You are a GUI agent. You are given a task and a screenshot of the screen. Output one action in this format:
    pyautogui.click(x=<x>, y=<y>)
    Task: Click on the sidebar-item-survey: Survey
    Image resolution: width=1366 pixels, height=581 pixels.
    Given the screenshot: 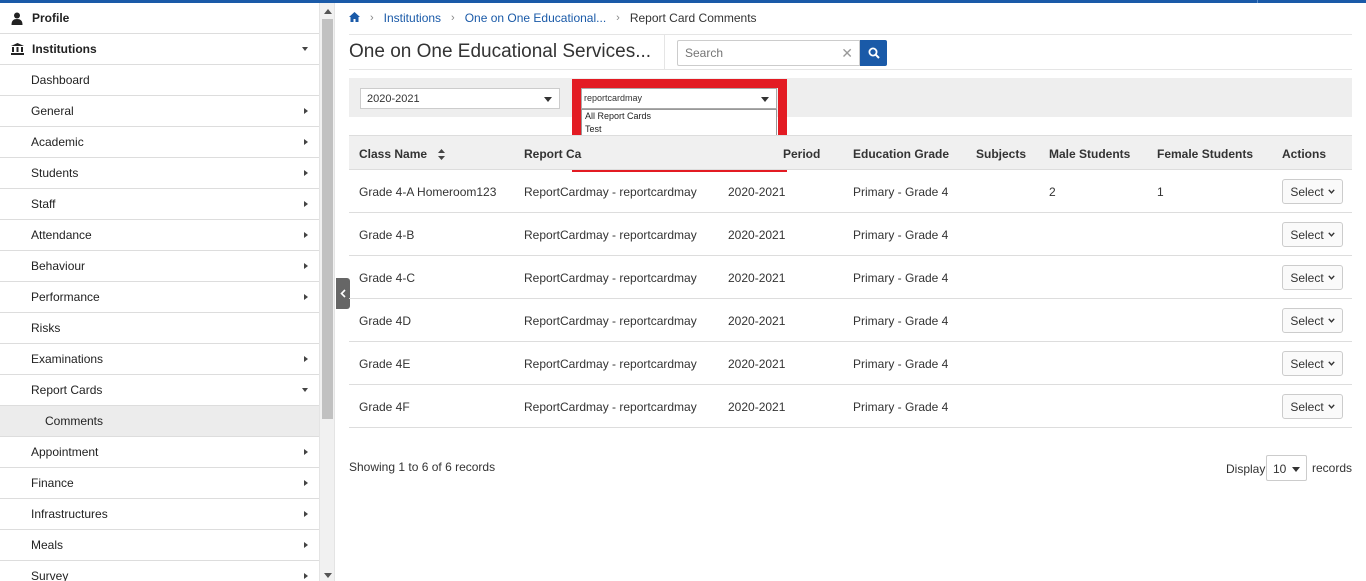 What is the action you would take?
    pyautogui.click(x=159, y=571)
    